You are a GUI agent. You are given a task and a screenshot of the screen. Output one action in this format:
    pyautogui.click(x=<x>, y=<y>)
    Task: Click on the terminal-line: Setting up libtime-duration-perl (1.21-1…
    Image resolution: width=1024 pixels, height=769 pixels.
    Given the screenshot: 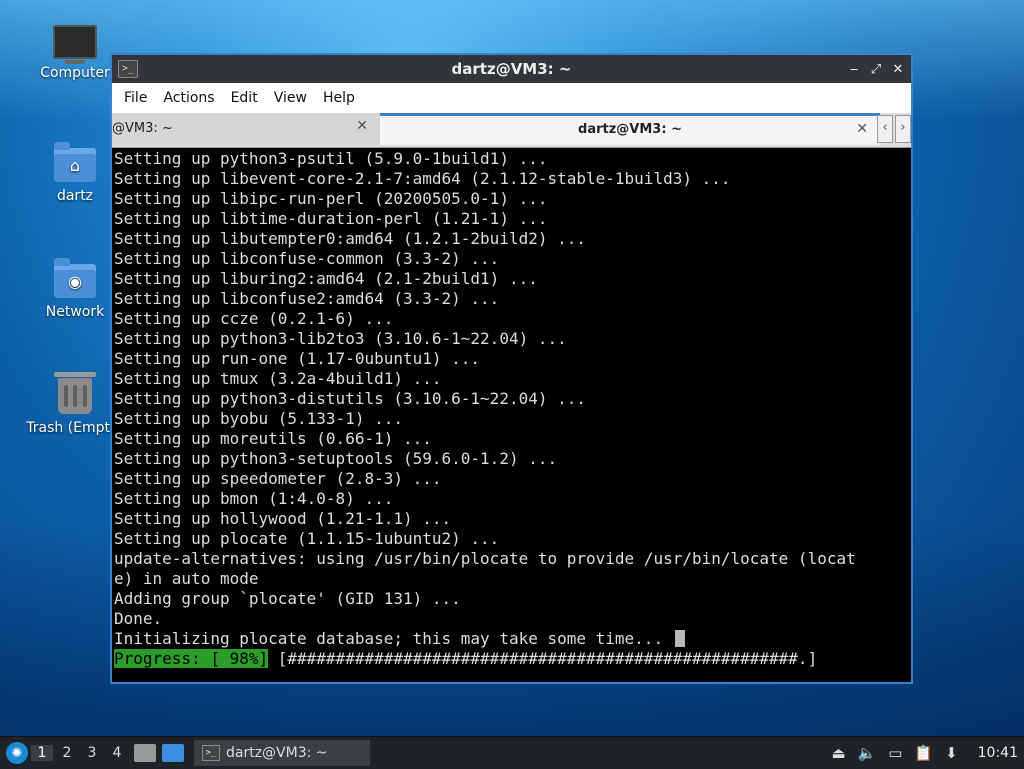 What is the action you would take?
    pyautogui.click(x=331, y=218)
    